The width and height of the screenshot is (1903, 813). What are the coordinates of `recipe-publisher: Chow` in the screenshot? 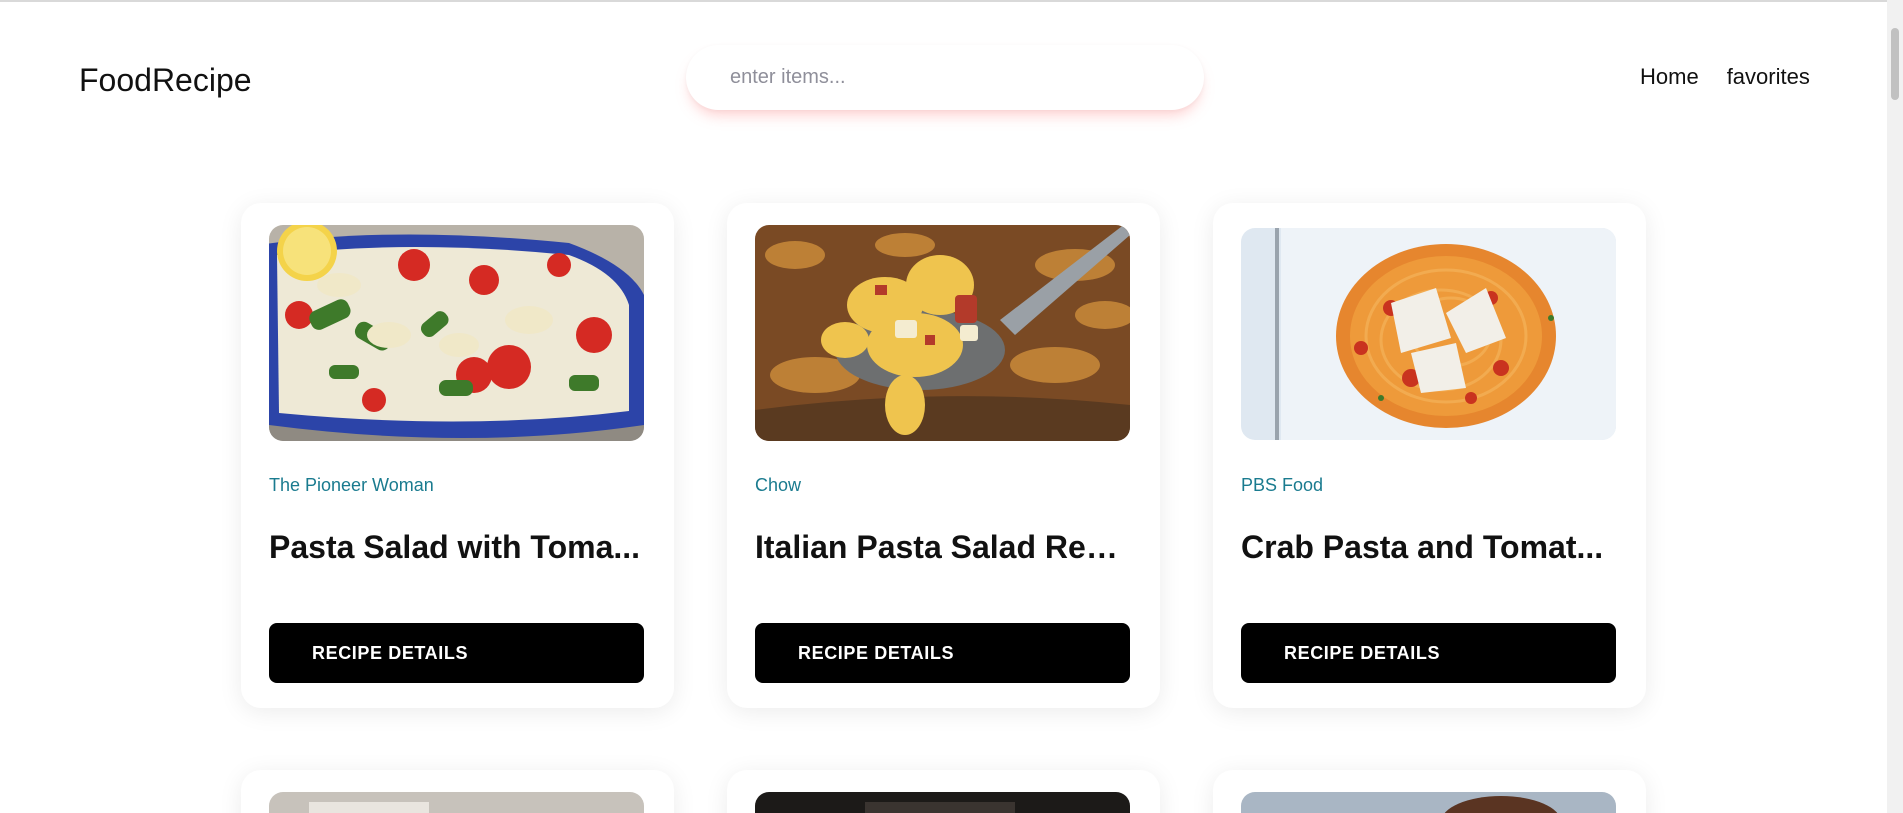 It's located at (778, 485).